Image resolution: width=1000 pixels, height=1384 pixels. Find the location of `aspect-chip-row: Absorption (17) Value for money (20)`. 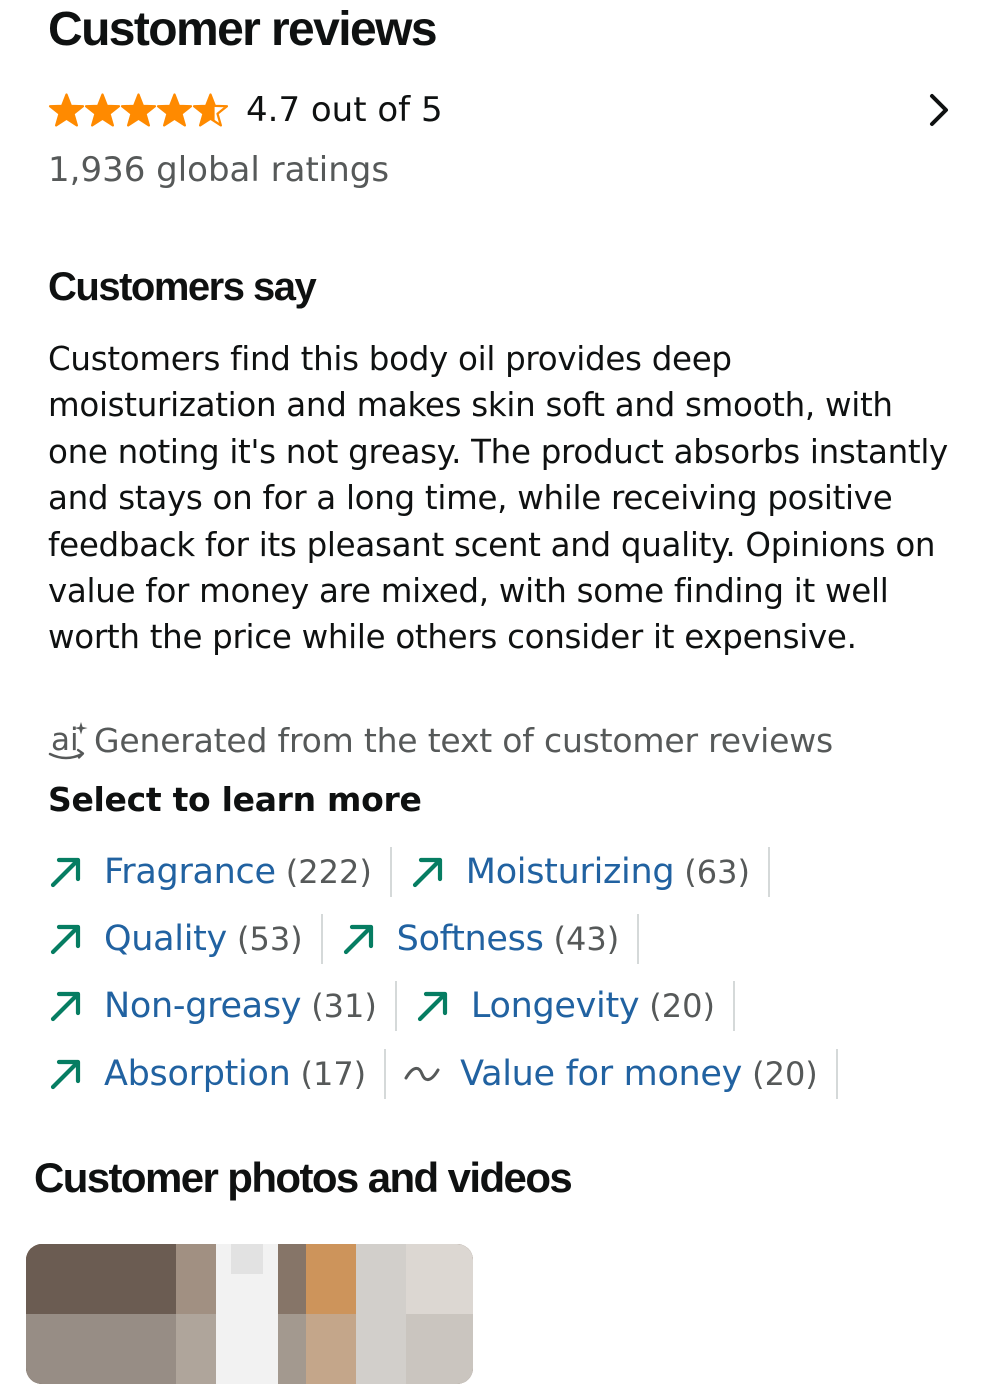

aspect-chip-row: Absorption (17) Value for money (20) is located at coordinates (513, 1073).